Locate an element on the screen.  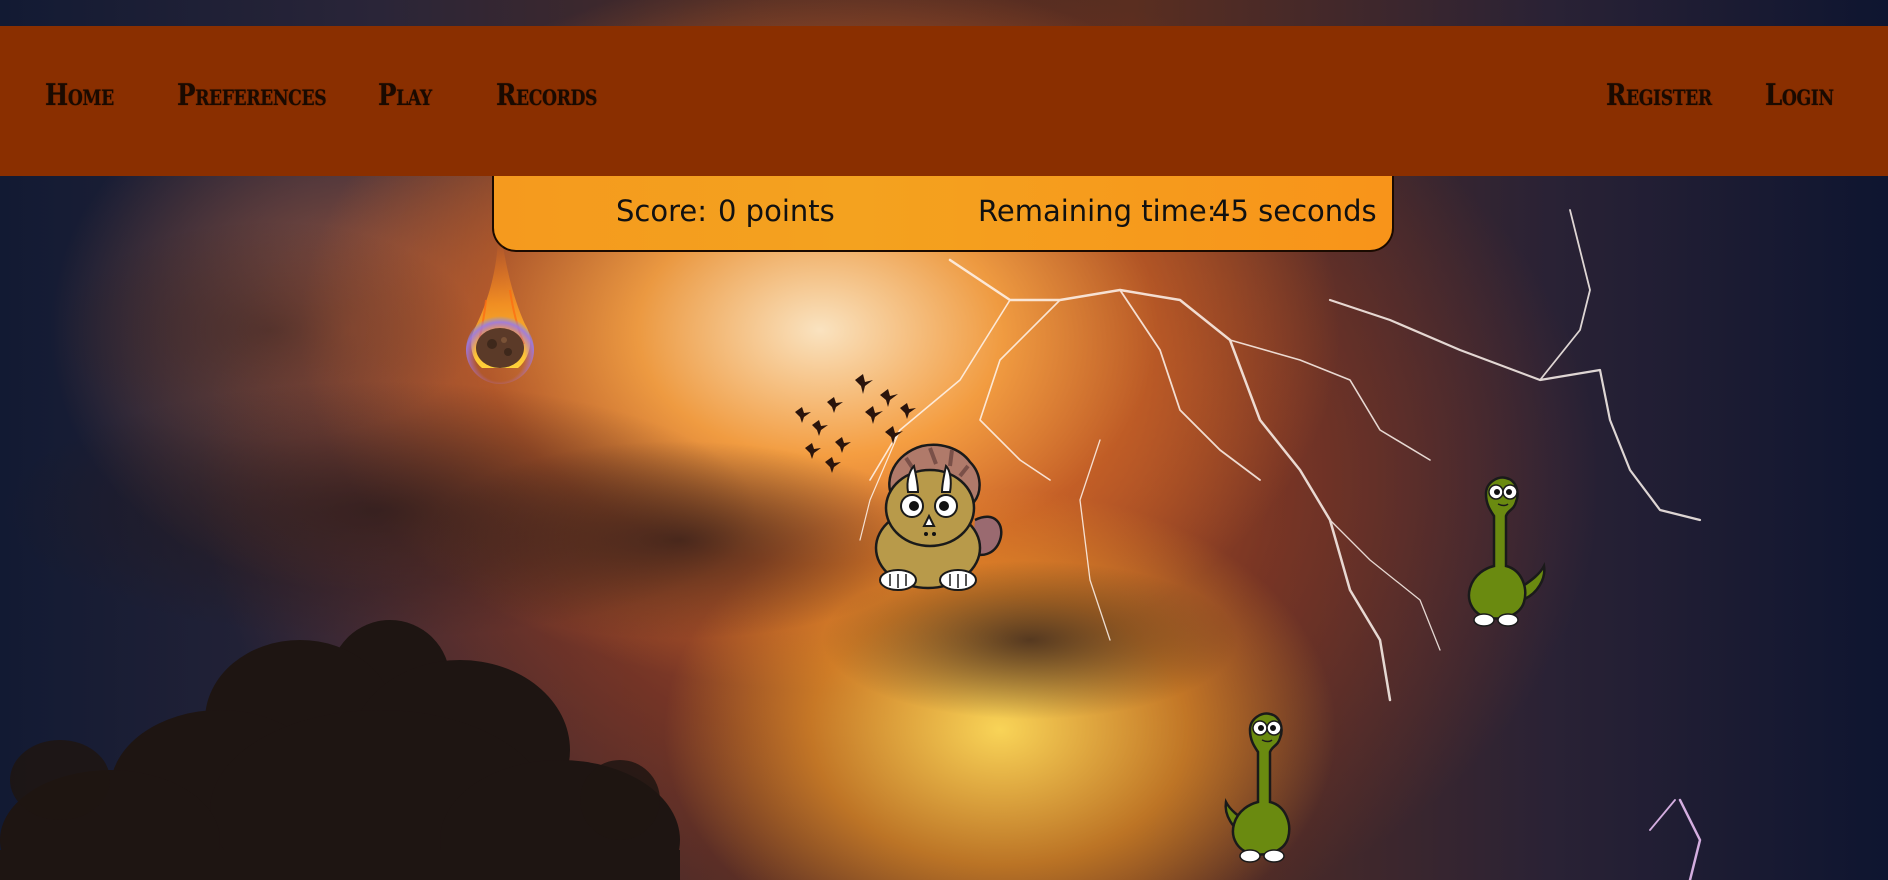
nav-login-link: Login is located at coordinates (1799, 96).